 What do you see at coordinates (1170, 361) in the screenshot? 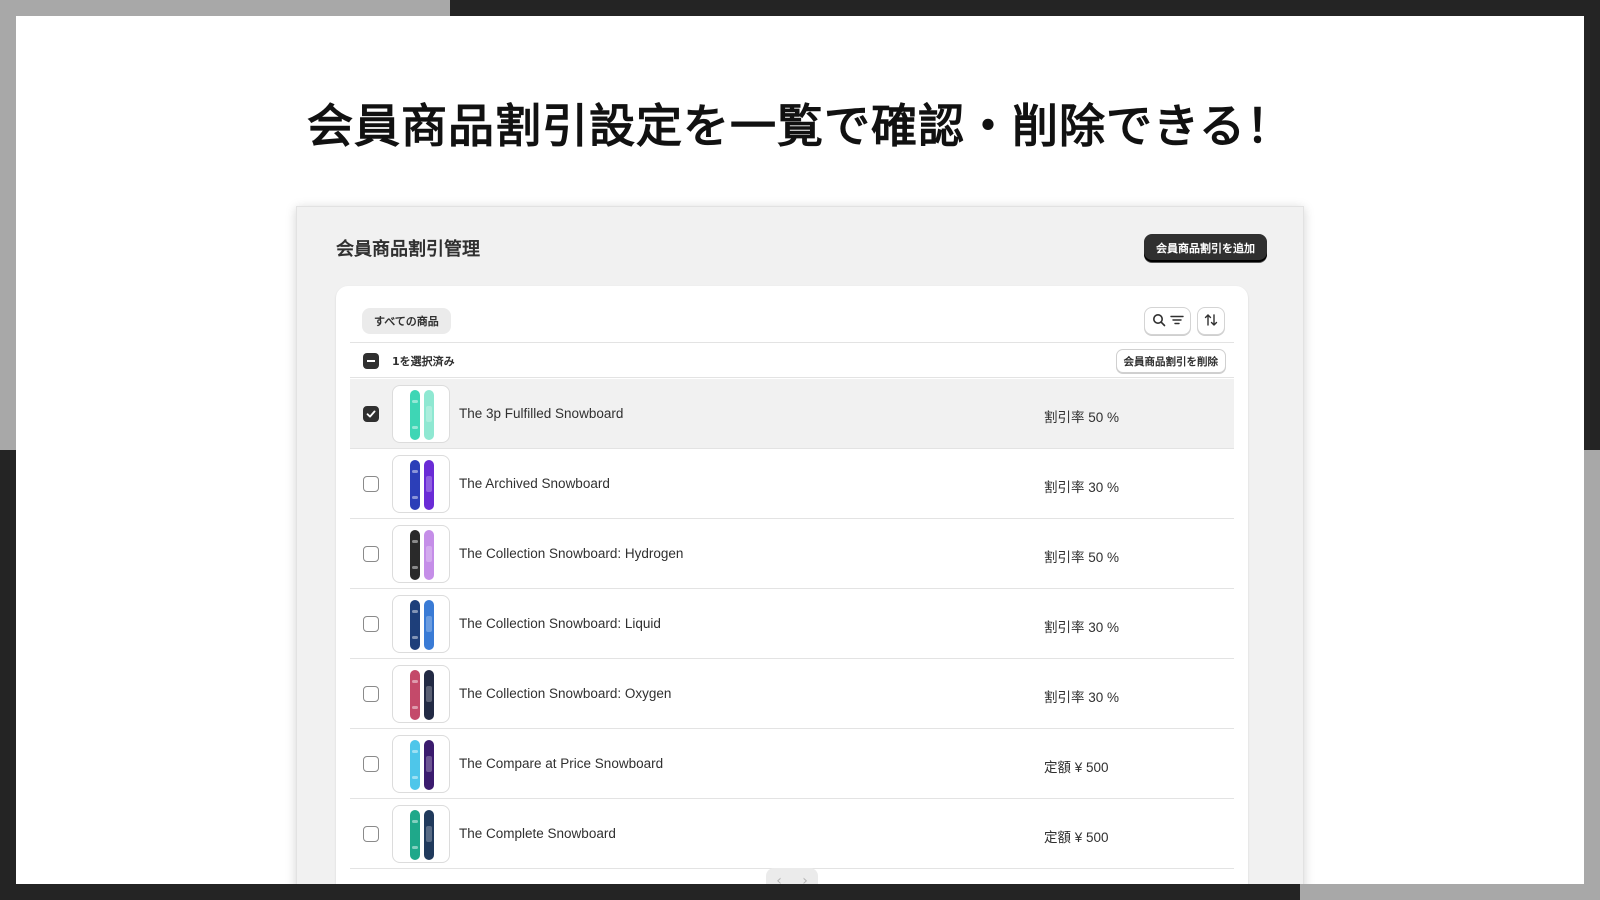
I see `delete-discount-button: 会員商品割引を削除` at bounding box center [1170, 361].